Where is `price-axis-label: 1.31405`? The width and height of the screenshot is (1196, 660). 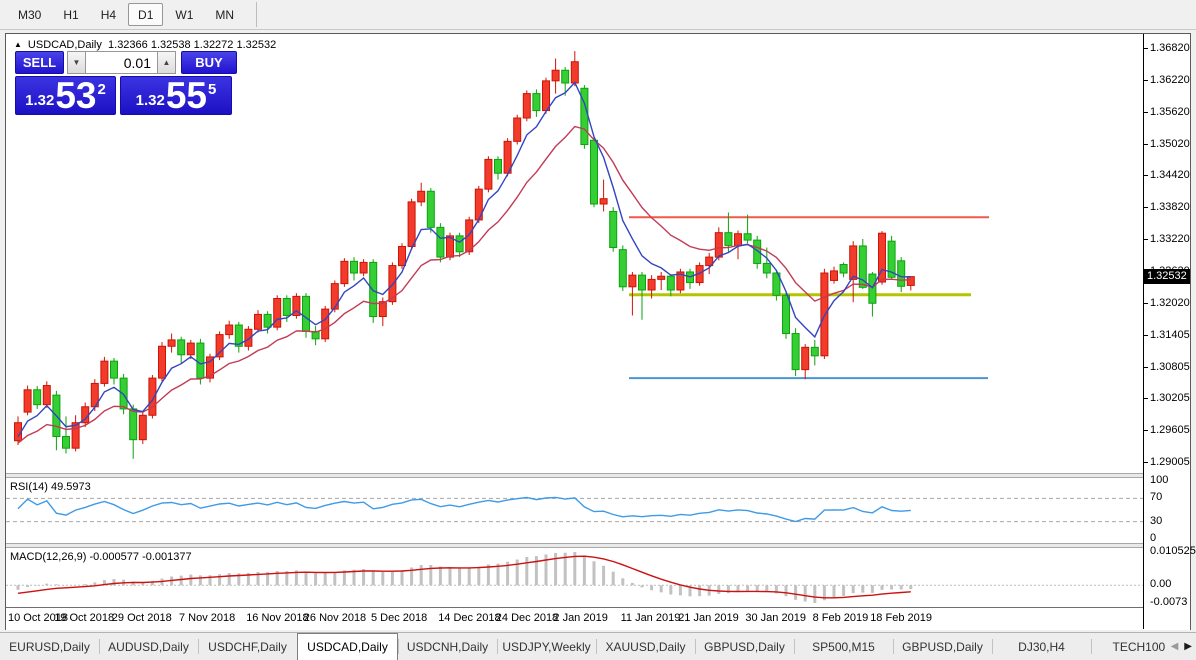
price-axis-label: 1.31405 is located at coordinates (1167, 335).